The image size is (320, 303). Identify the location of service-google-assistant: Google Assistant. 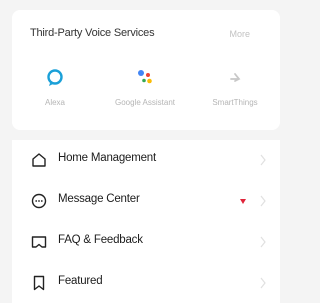
(145, 86).